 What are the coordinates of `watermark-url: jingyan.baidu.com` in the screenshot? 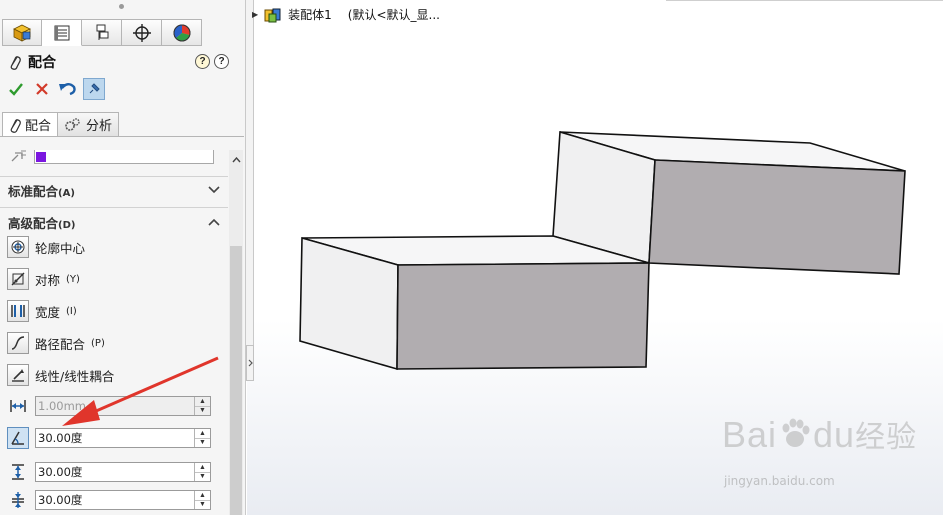 It's located at (779, 481).